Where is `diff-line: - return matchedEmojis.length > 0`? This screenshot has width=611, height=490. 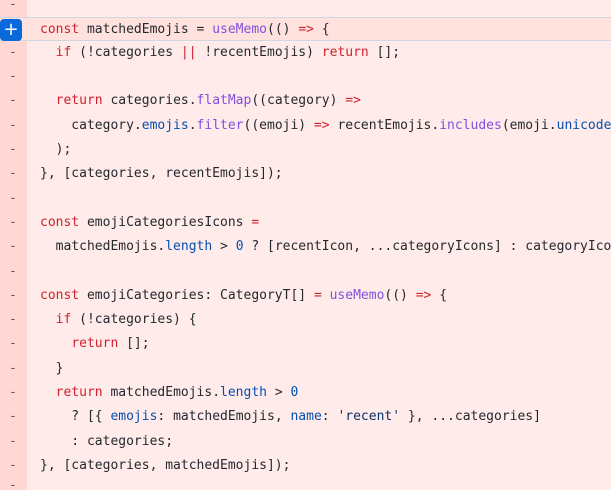
diff-line: - return matchedEmojis.length > 0 is located at coordinates (305, 393).